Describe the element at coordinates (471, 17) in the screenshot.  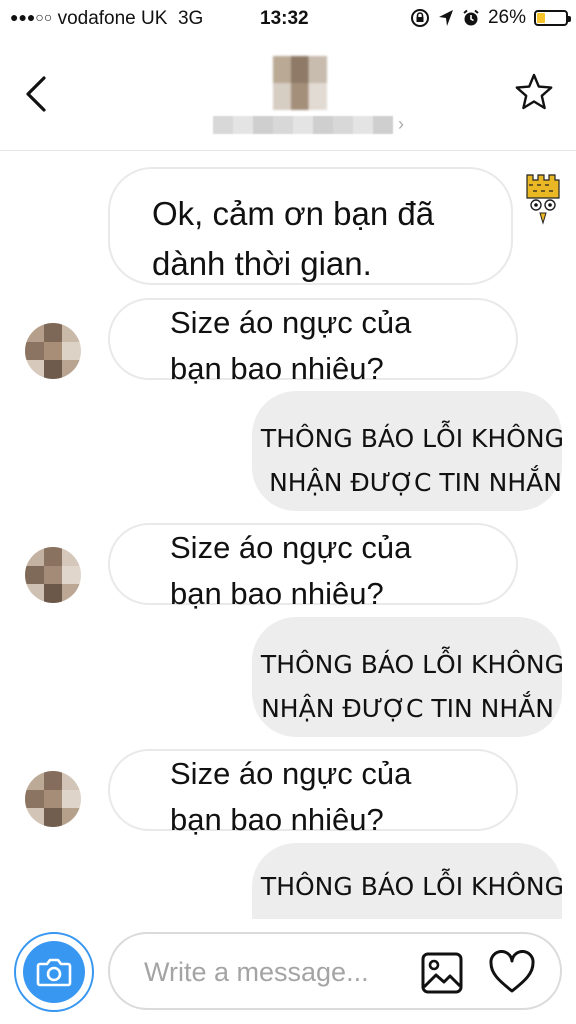
I see `alarm-icon` at that location.